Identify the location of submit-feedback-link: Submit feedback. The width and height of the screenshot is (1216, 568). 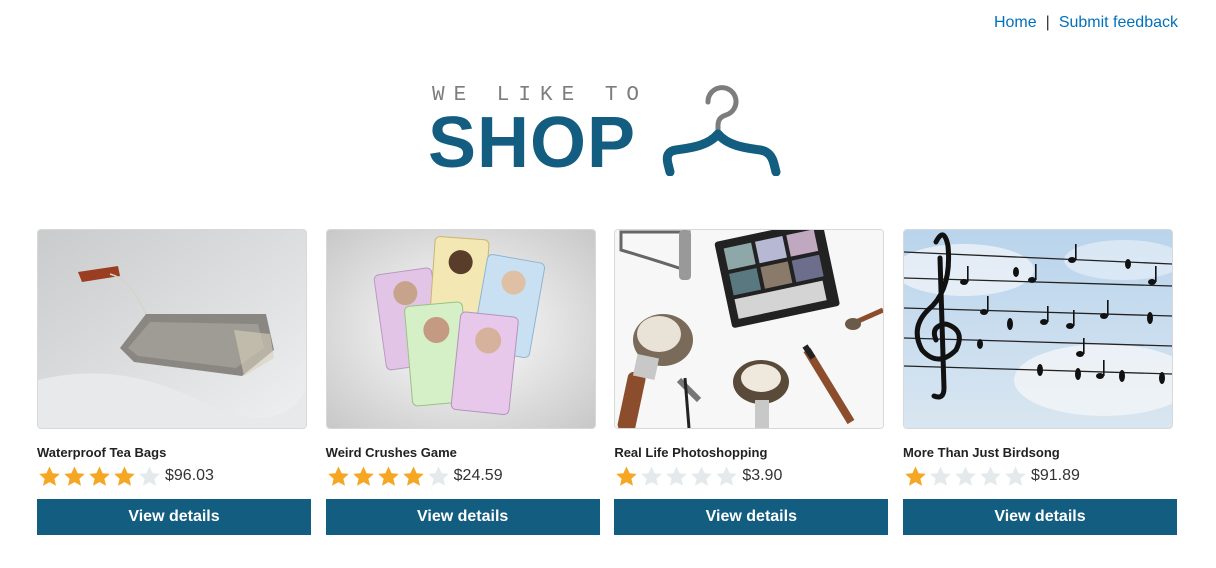
(1118, 22).